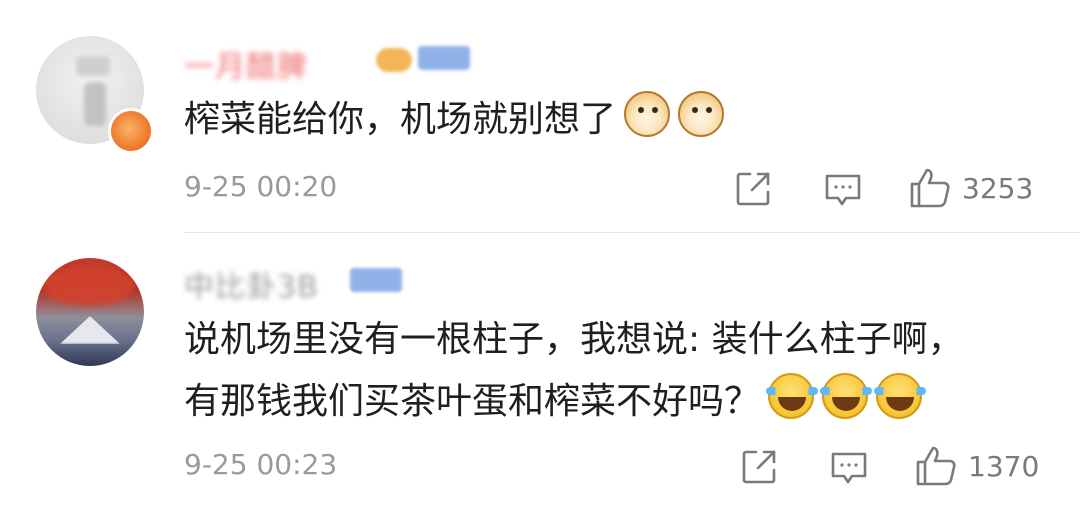  Describe the element at coordinates (400, 119) in the screenshot. I see `comment-text-content: 榨菜能给你，机场就别想了` at that location.